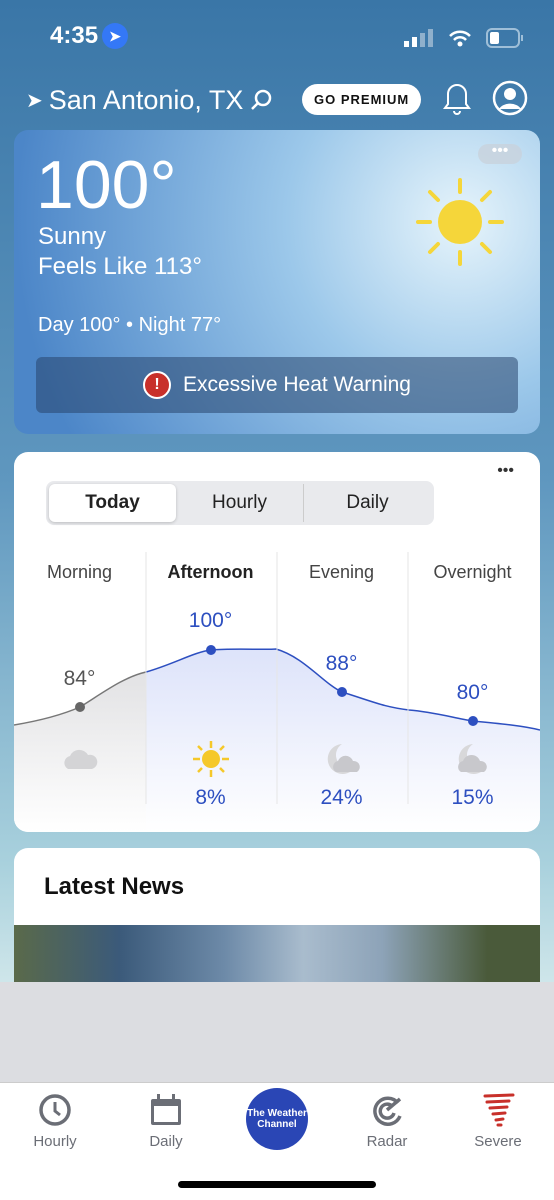 The width and height of the screenshot is (554, 1200). I want to click on period-evening: Evening, so click(341, 572).